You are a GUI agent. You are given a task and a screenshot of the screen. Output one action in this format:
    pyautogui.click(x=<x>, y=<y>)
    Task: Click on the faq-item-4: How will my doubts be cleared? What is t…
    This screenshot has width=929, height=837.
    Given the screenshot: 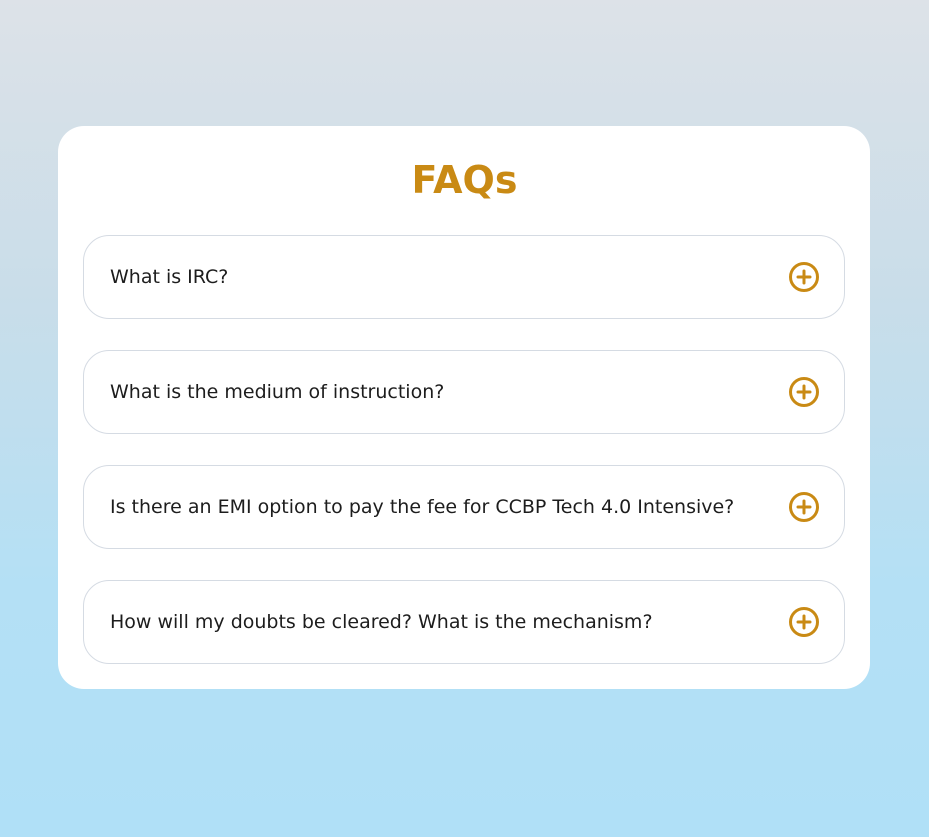 What is the action you would take?
    pyautogui.click(x=464, y=622)
    